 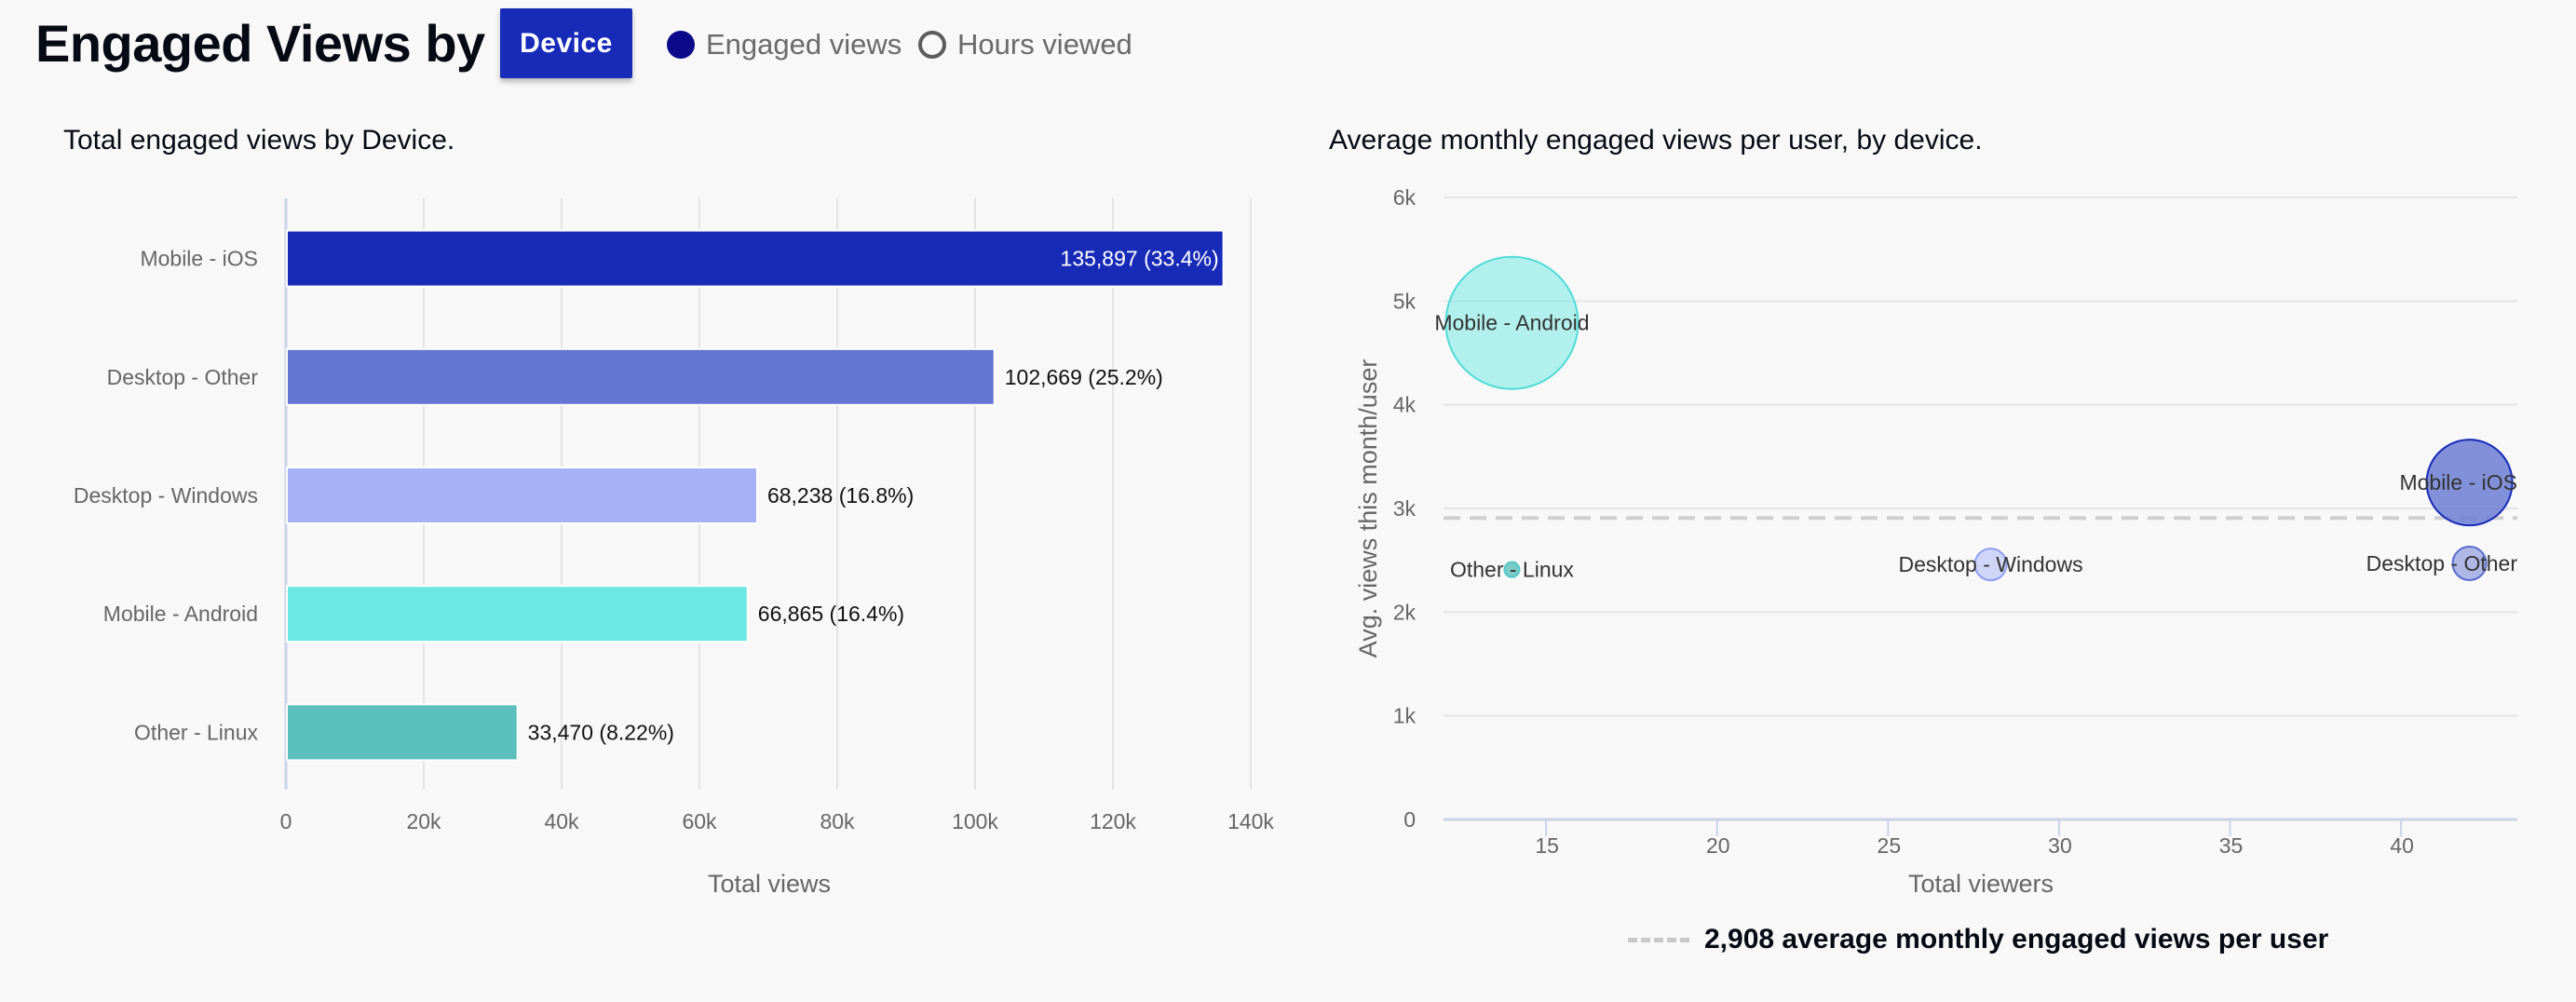 What do you see at coordinates (1890, 845) in the screenshot?
I see `scatter-chart-x-tick-label: 25` at bounding box center [1890, 845].